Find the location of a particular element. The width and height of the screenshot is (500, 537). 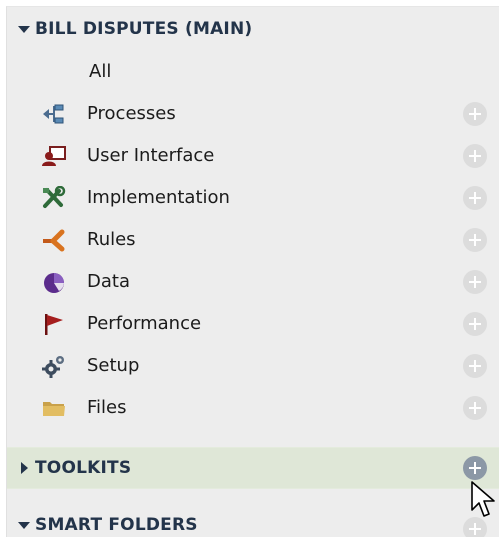

item-label: Processes is located at coordinates (131, 113).